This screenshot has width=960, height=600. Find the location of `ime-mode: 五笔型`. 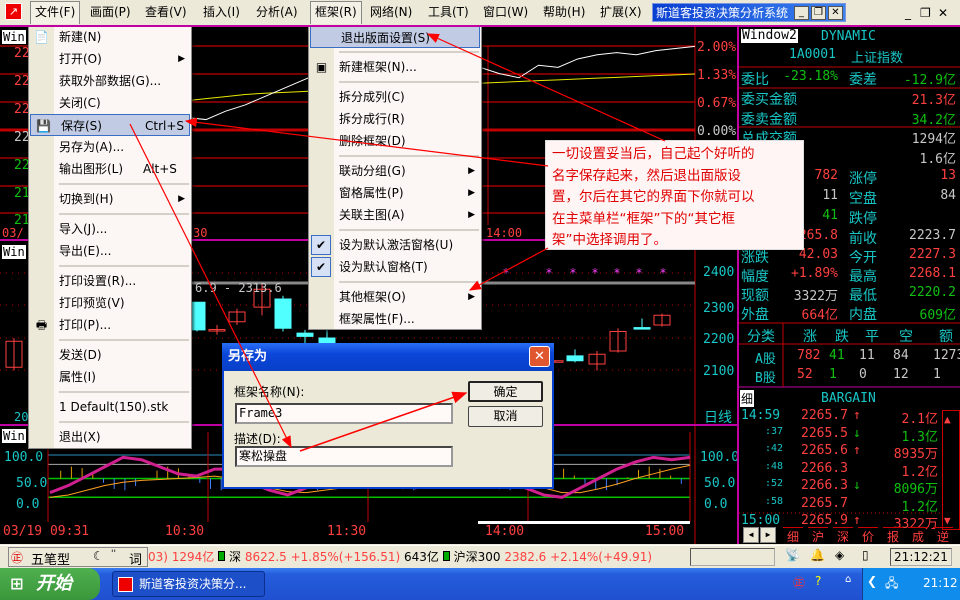

ime-mode: 五笔型 is located at coordinates (50, 558).